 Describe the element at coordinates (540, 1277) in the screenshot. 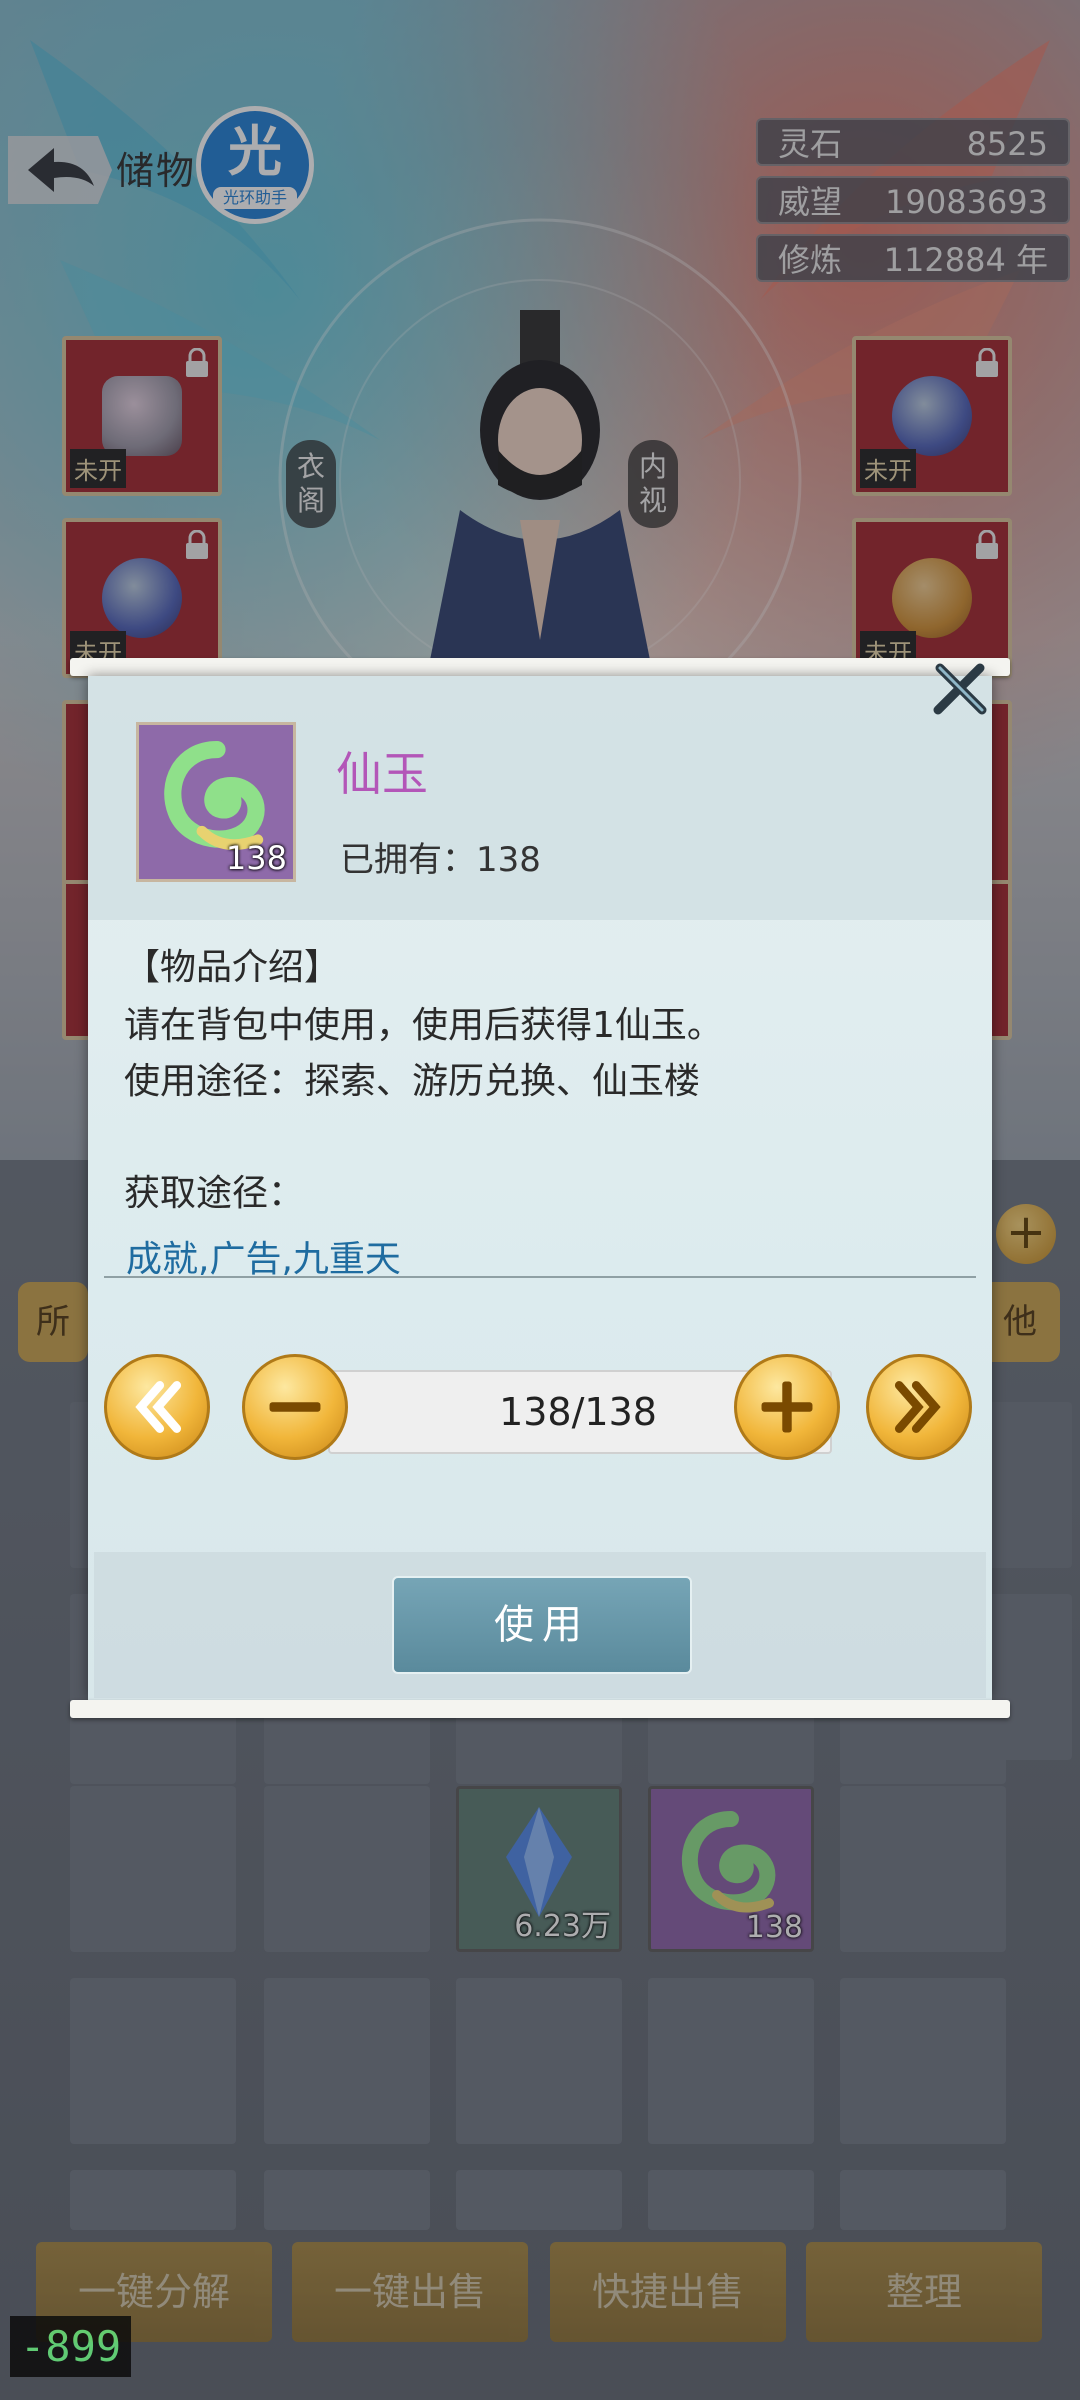

I see `divider` at that location.